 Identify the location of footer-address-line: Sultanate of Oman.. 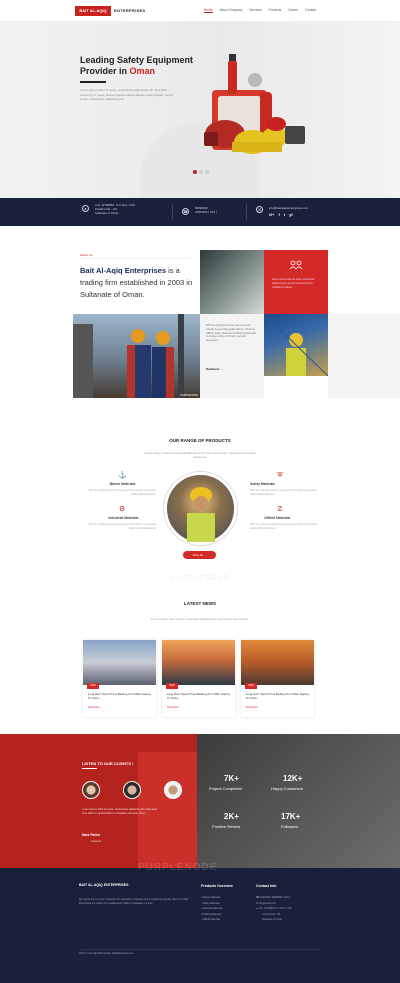
(272, 919).